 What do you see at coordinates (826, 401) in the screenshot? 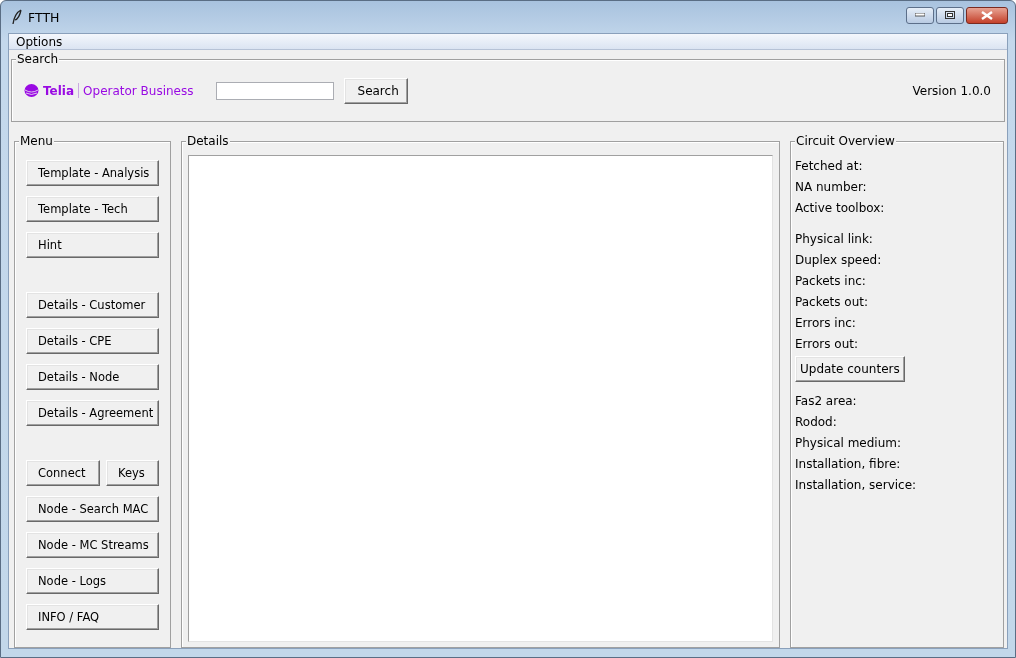
I see `field-label: Fas2 area:` at bounding box center [826, 401].